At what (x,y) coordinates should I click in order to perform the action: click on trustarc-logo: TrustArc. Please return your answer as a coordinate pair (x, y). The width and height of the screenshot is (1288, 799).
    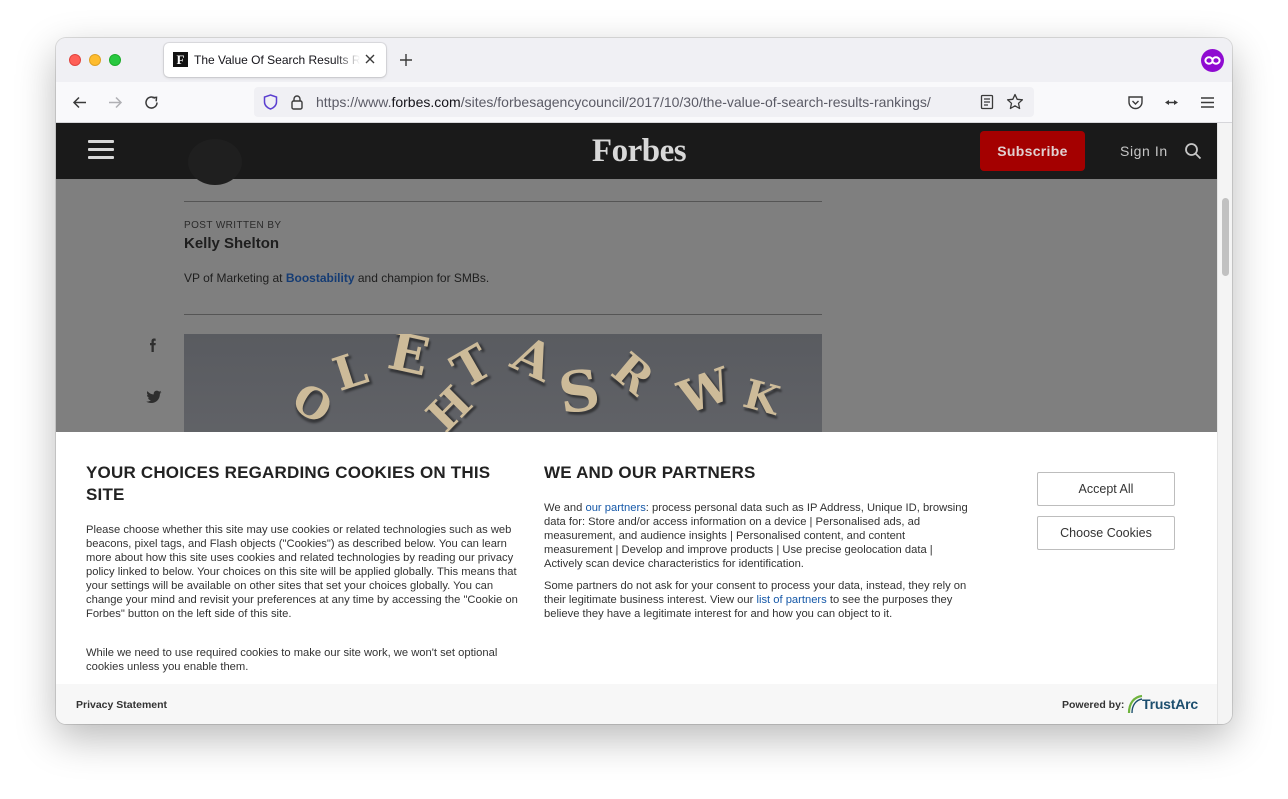
    Looking at the image, I should click on (1162, 705).